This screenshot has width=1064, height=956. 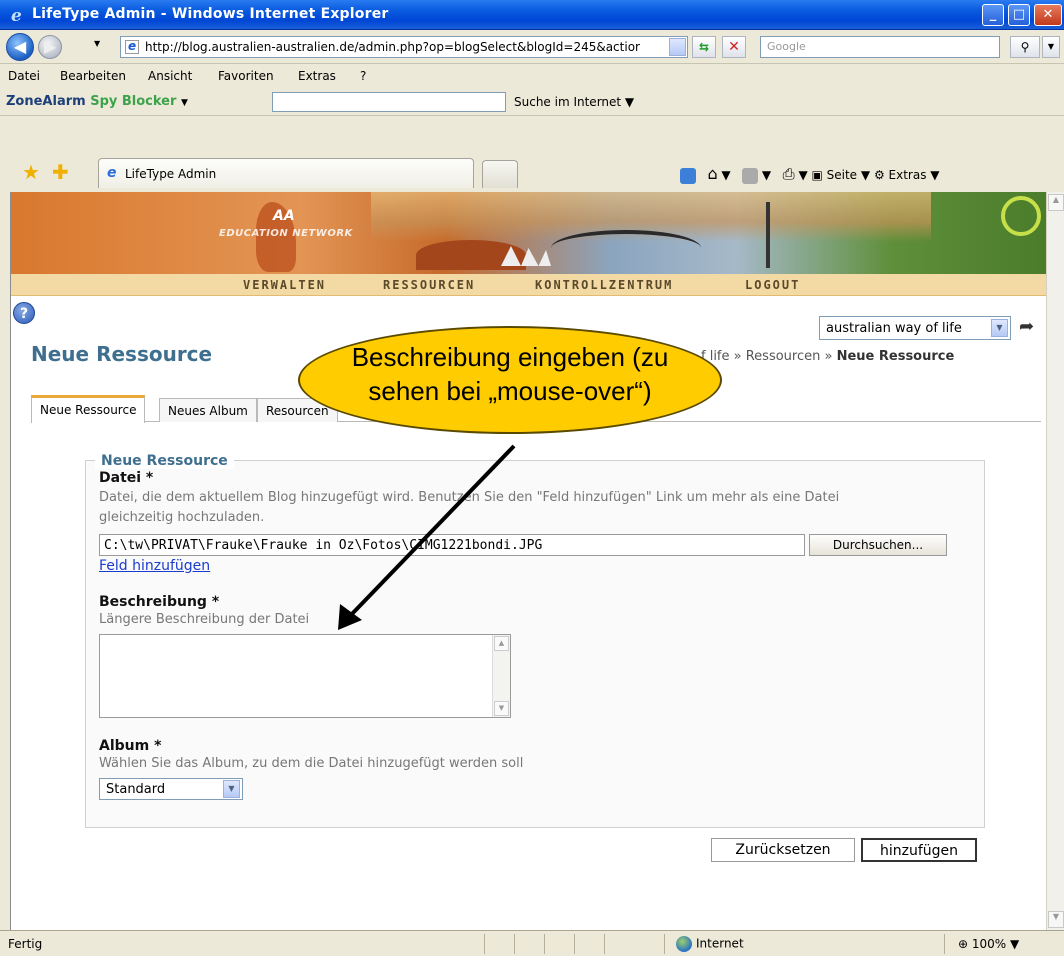 I want to click on file-description-cont: gleichzeitig hochzuladen., so click(x=182, y=517).